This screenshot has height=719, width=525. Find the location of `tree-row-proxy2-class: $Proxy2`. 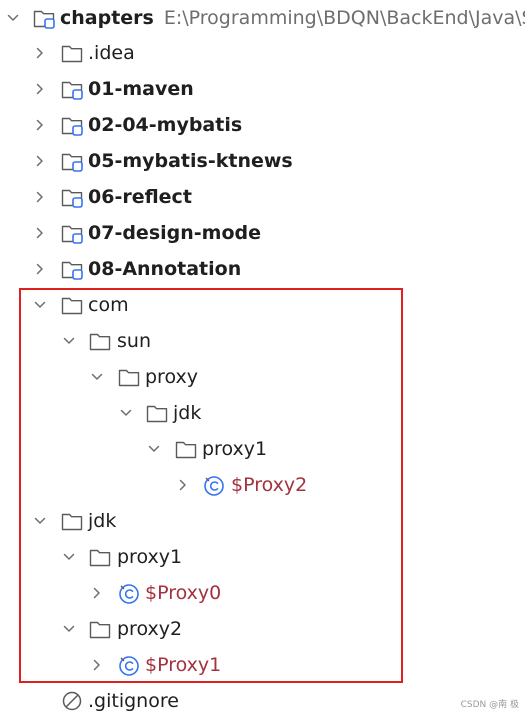

tree-row-proxy2-class: $Proxy2 is located at coordinates (262, 485).